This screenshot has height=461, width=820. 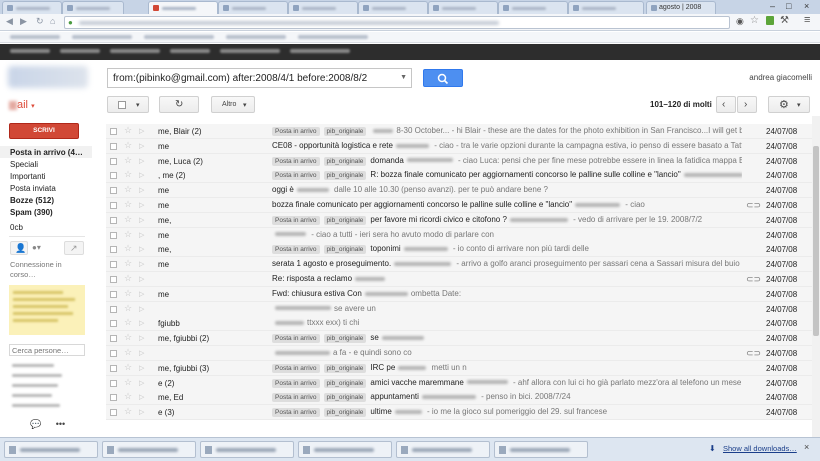 What do you see at coordinates (28, 176) in the screenshot?
I see `sidebar-item: Importanti` at bounding box center [28, 176].